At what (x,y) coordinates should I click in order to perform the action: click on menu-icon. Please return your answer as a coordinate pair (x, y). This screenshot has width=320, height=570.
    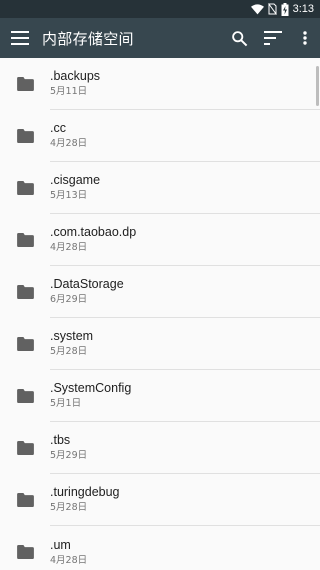
    Looking at the image, I should click on (20, 38).